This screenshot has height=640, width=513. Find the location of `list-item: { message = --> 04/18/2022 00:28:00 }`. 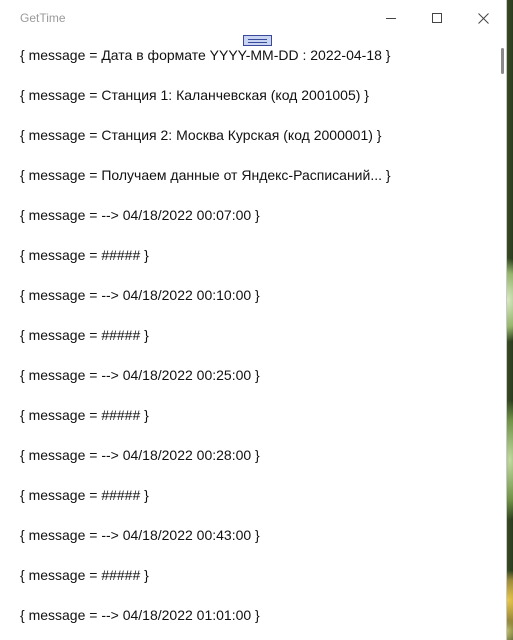

list-item: { message = --> 04/18/2022 00:28:00 } is located at coordinates (140, 455).